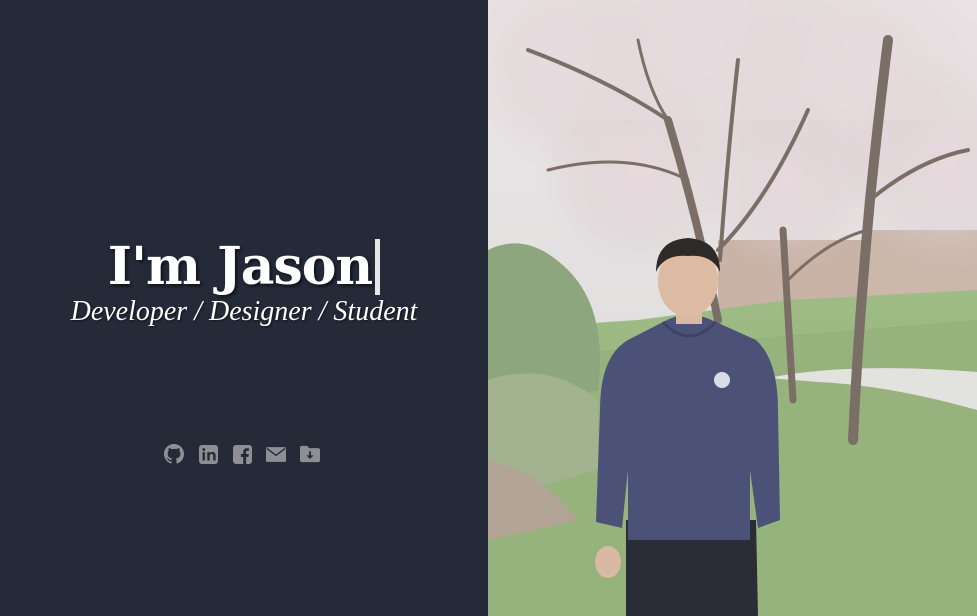  I want to click on social-links, so click(243, 454).